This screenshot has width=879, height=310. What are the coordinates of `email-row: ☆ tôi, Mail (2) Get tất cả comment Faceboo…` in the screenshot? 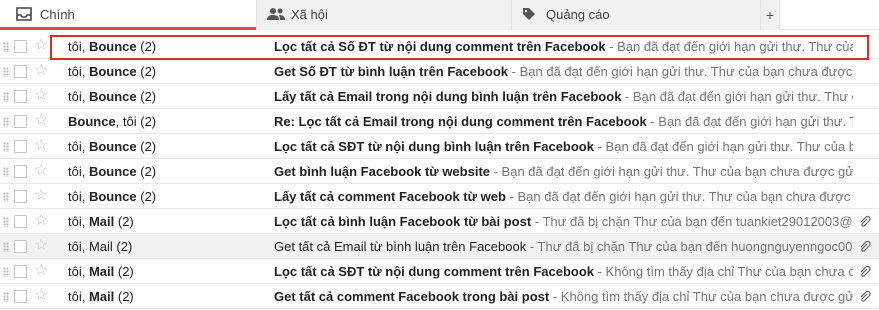 It's located at (439, 296).